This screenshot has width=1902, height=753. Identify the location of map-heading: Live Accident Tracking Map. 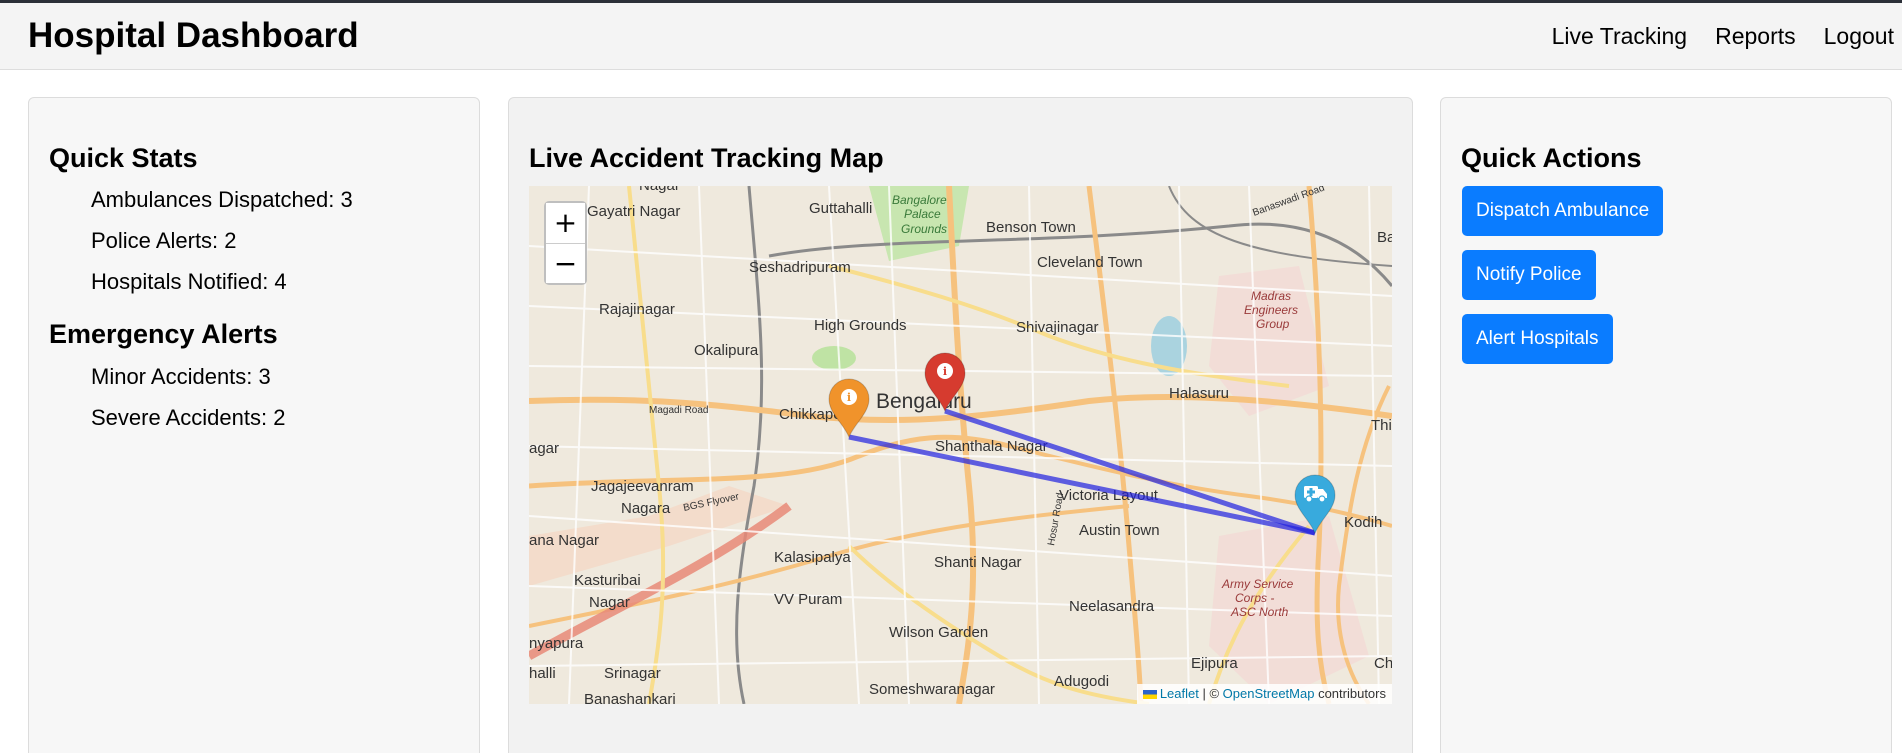
(706, 158).